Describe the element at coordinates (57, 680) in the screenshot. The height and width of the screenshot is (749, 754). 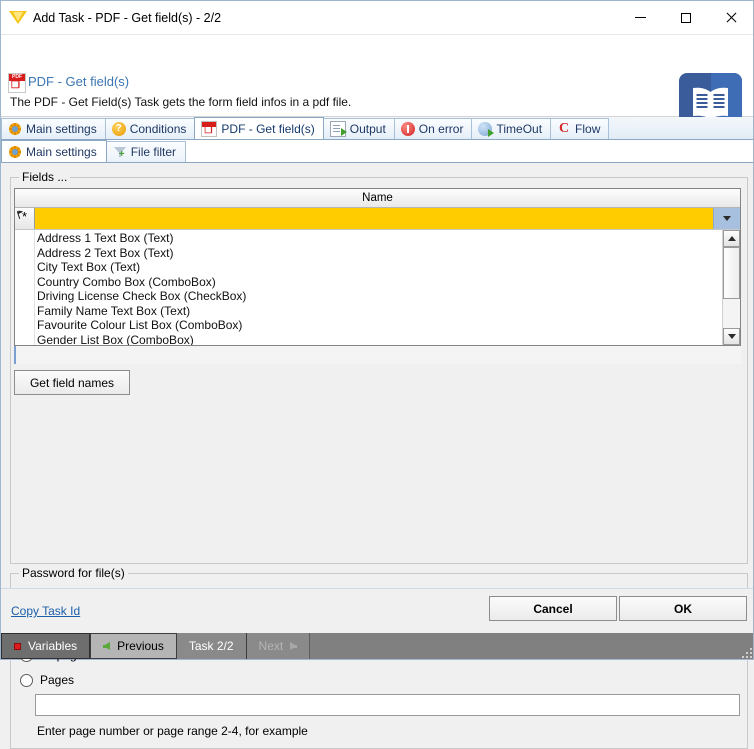
I see `radio-pages-label: Pages` at that location.